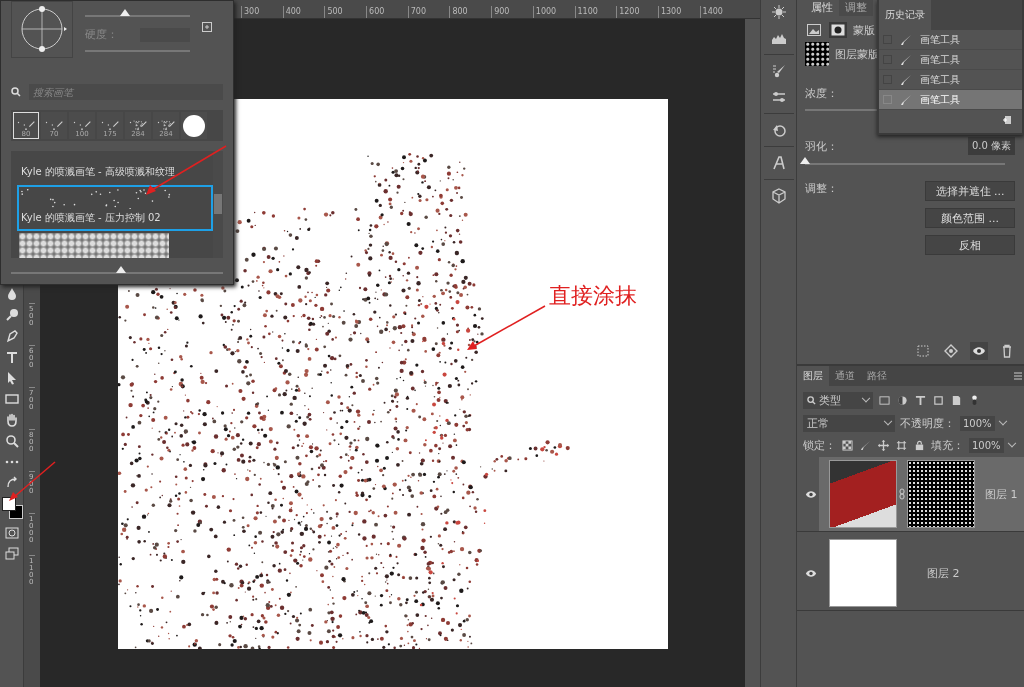  What do you see at coordinates (863, 573) in the screenshot?
I see `layer-thumbnail` at bounding box center [863, 573].